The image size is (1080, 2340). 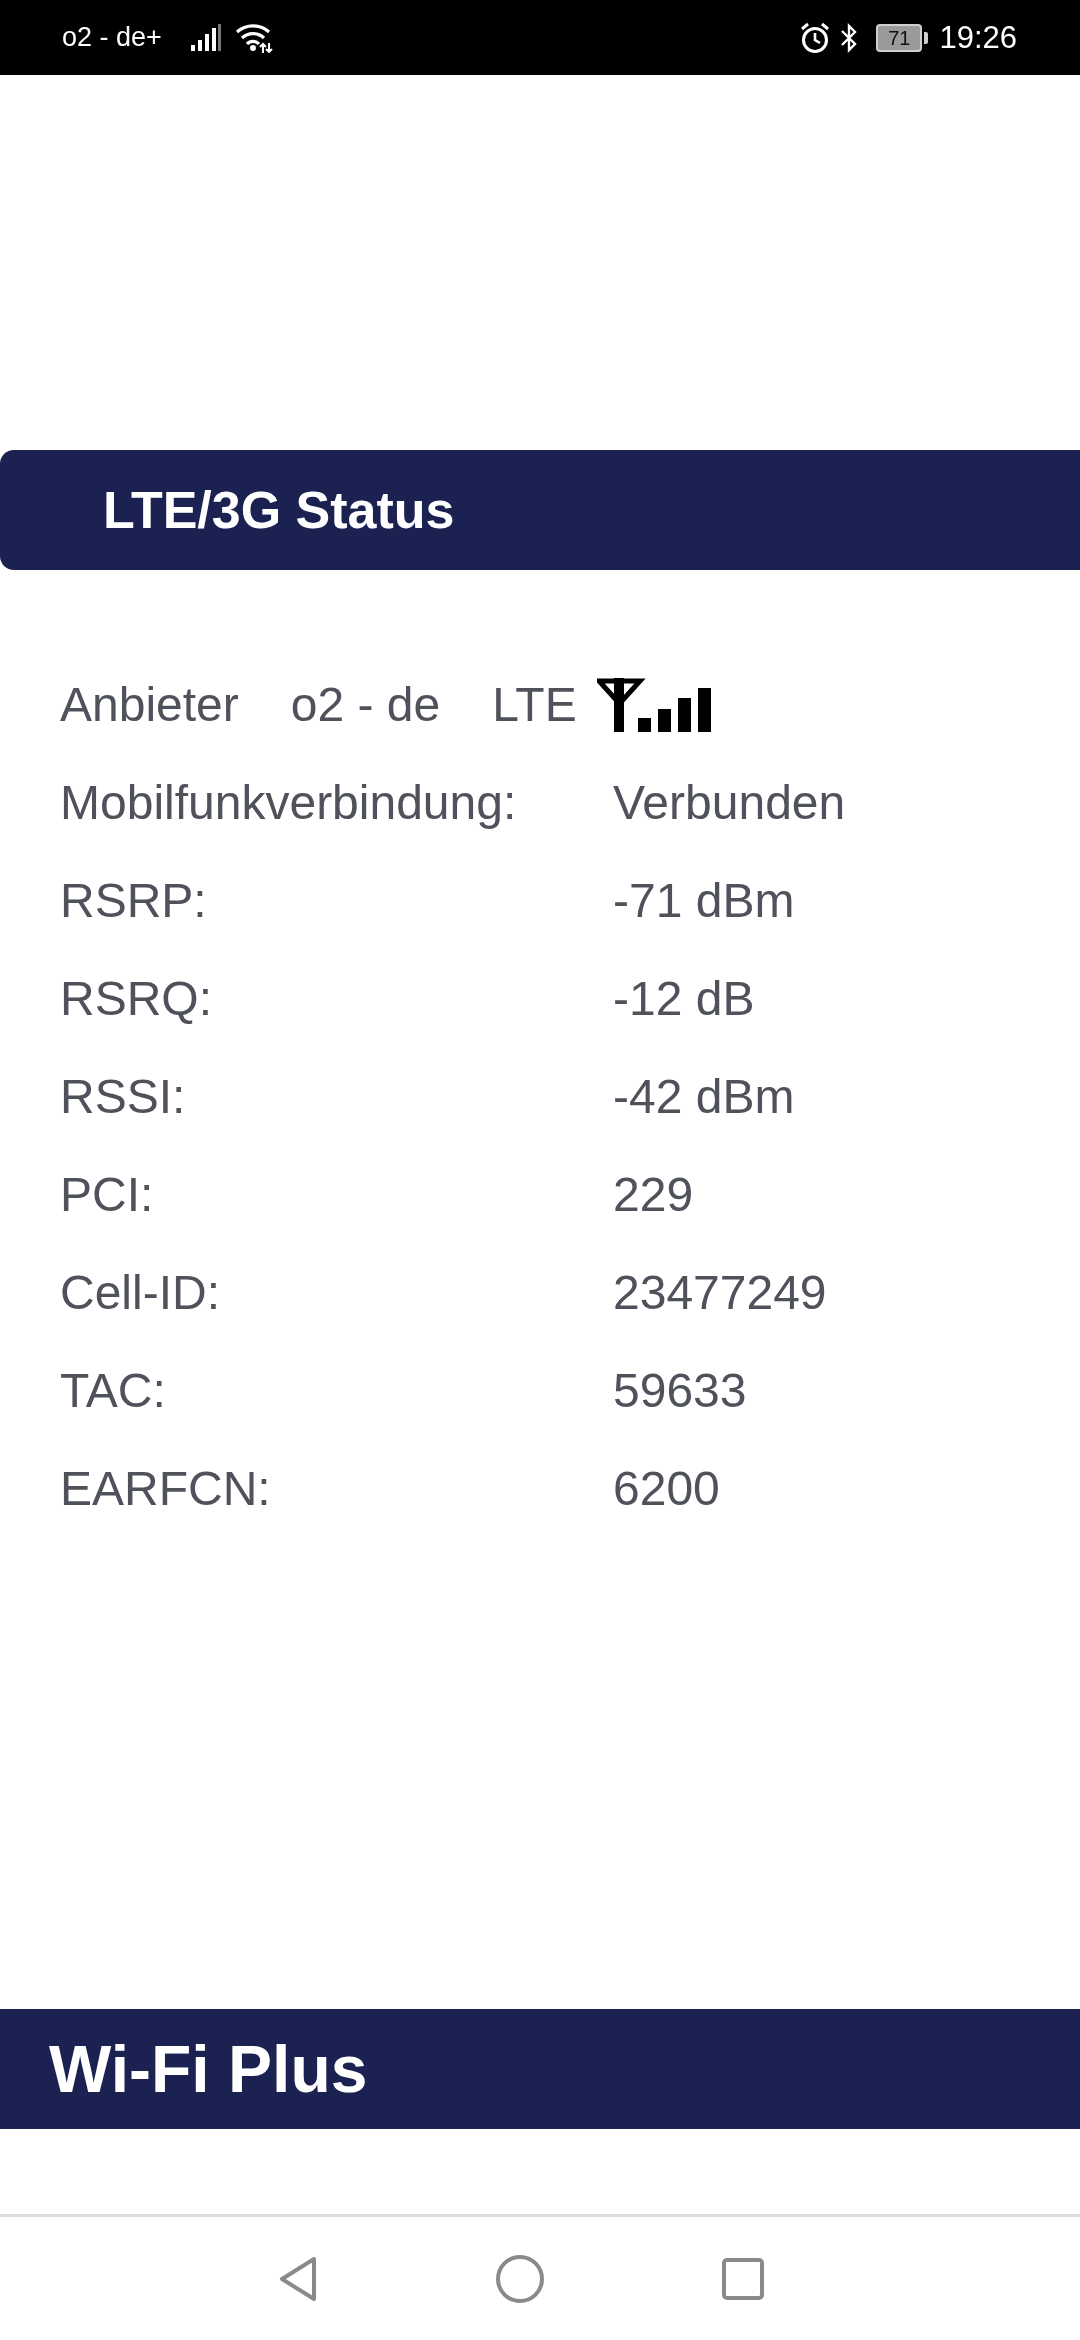 What do you see at coordinates (653, 1195) in the screenshot?
I see `field-value: 229` at bounding box center [653, 1195].